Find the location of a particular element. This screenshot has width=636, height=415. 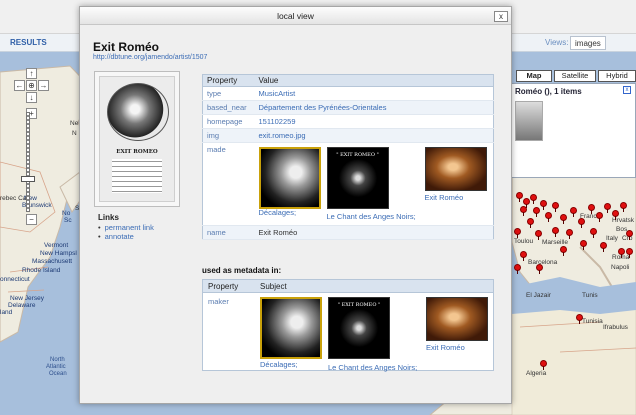

map-label: Tunis is located at coordinates (590, 295).